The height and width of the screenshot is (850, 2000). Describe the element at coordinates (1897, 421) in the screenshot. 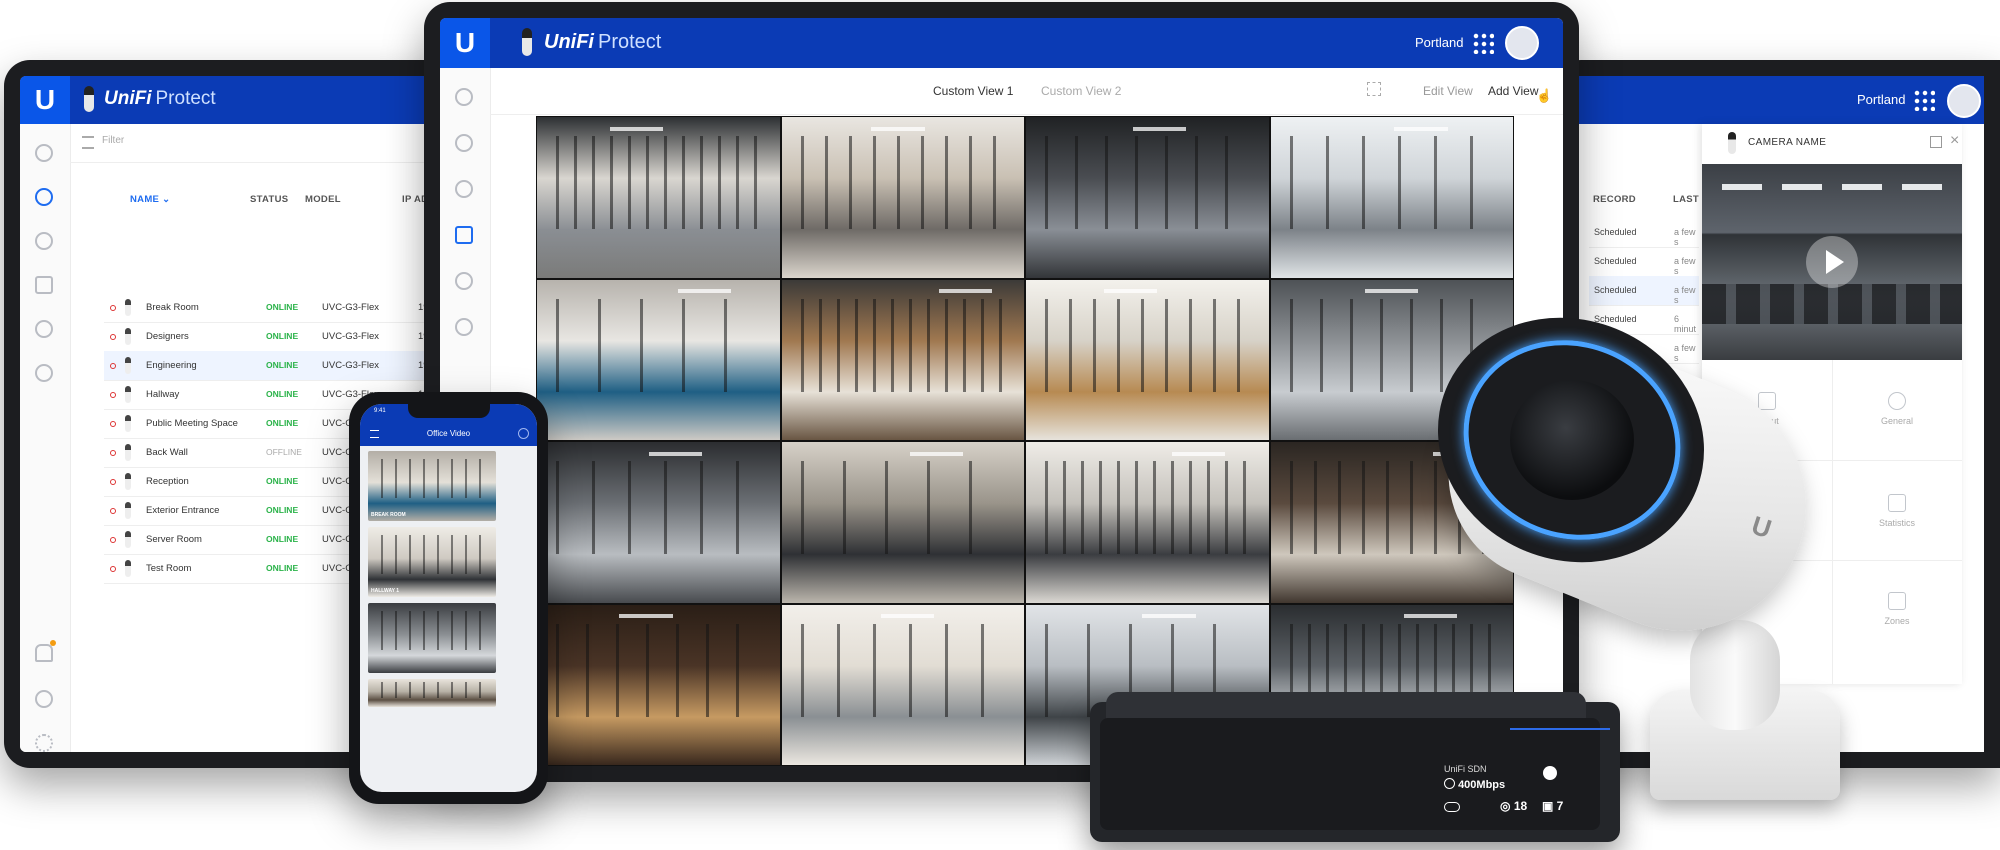

I see `general-label: General` at that location.